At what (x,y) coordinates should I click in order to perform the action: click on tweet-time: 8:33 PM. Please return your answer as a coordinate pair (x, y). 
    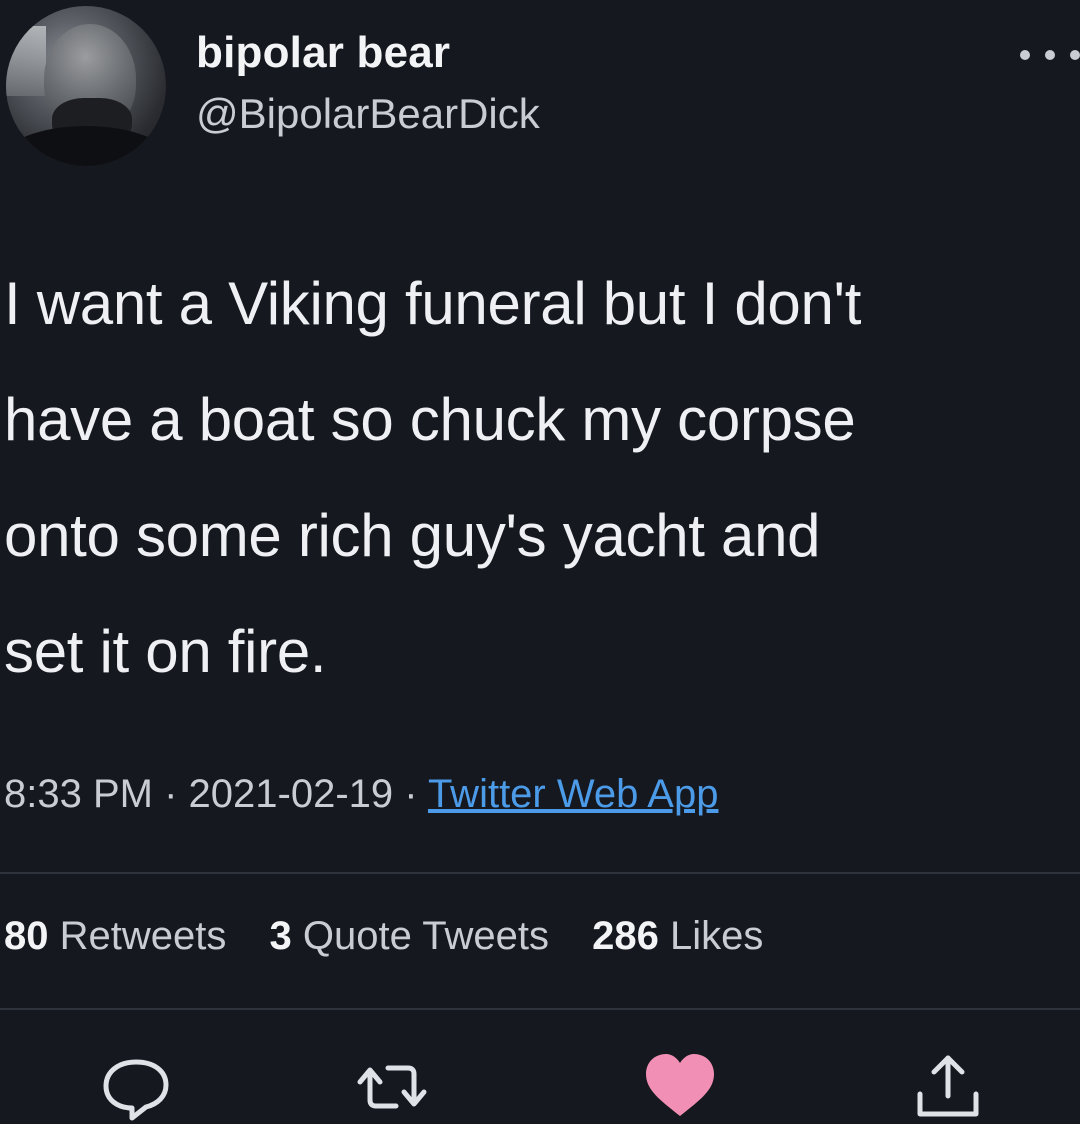
    Looking at the image, I should click on (78, 794).